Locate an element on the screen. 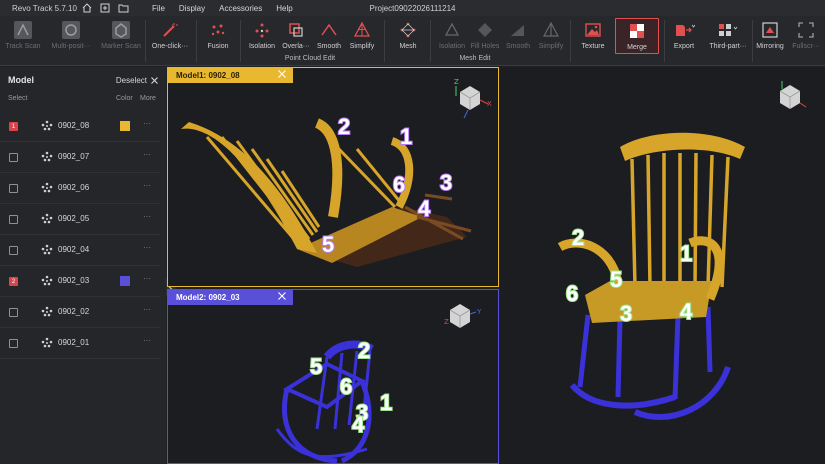  merge-button: Merge is located at coordinates (637, 36).